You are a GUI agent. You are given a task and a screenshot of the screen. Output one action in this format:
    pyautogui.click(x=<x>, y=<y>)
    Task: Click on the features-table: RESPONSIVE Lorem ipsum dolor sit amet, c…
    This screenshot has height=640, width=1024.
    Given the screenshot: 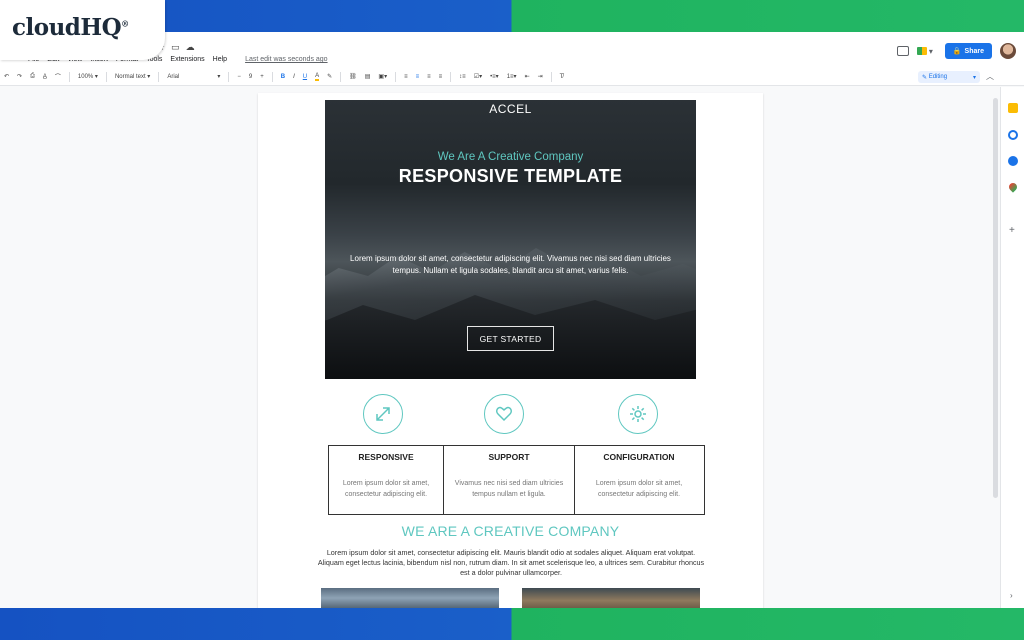 What is the action you would take?
    pyautogui.click(x=516, y=480)
    